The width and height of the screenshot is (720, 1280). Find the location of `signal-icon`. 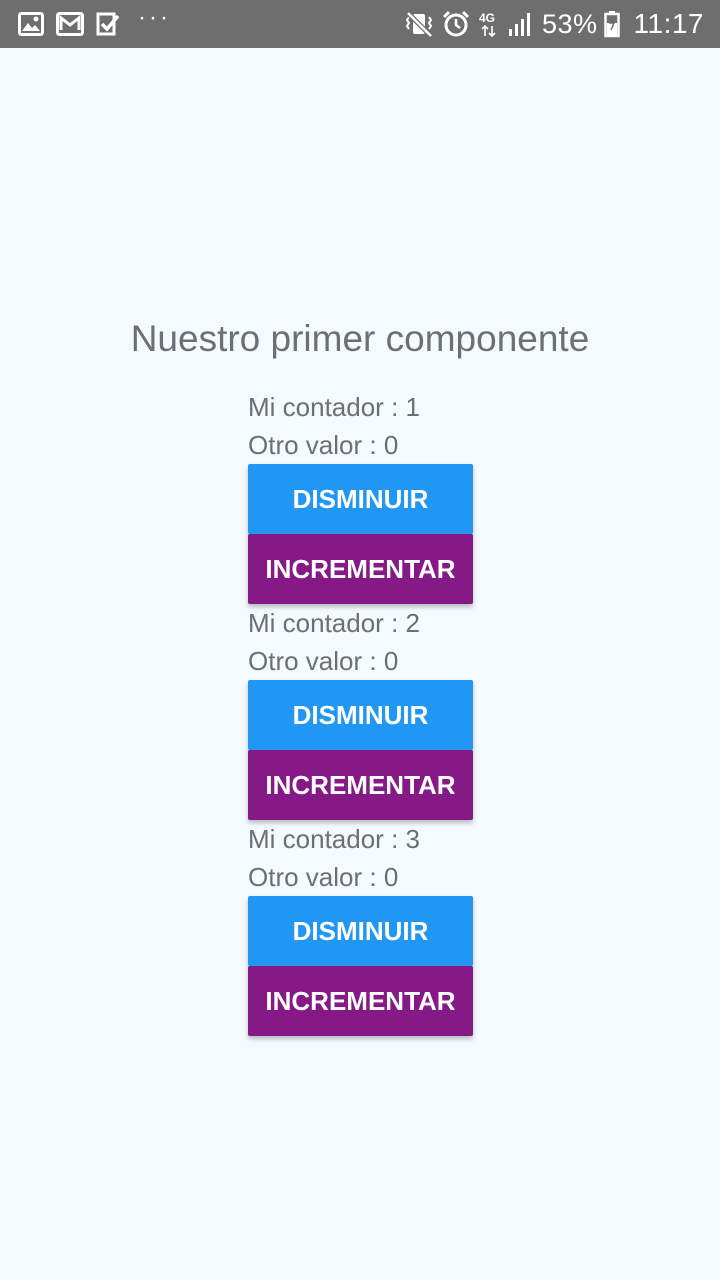

signal-icon is located at coordinates (521, 24).